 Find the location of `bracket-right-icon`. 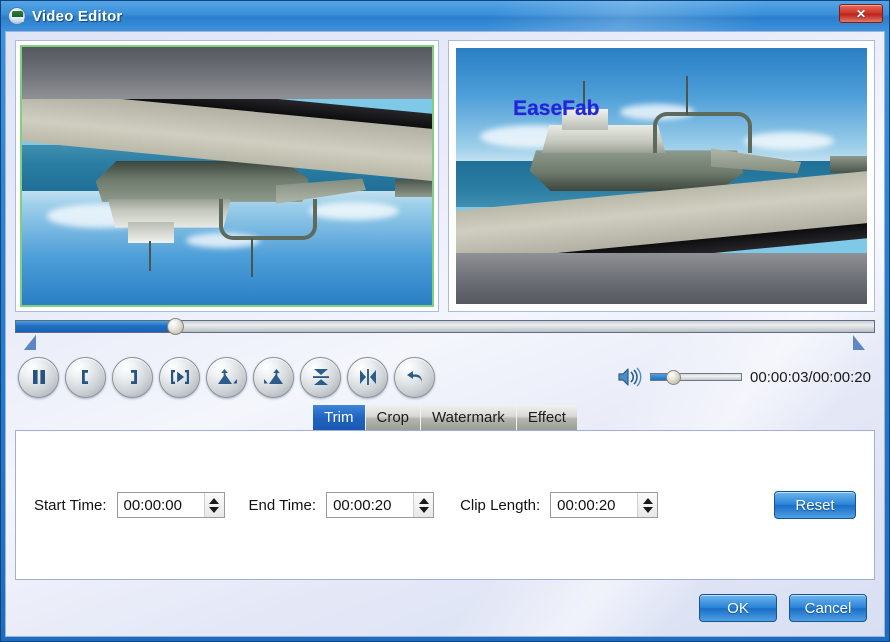

bracket-right-icon is located at coordinates (133, 377).